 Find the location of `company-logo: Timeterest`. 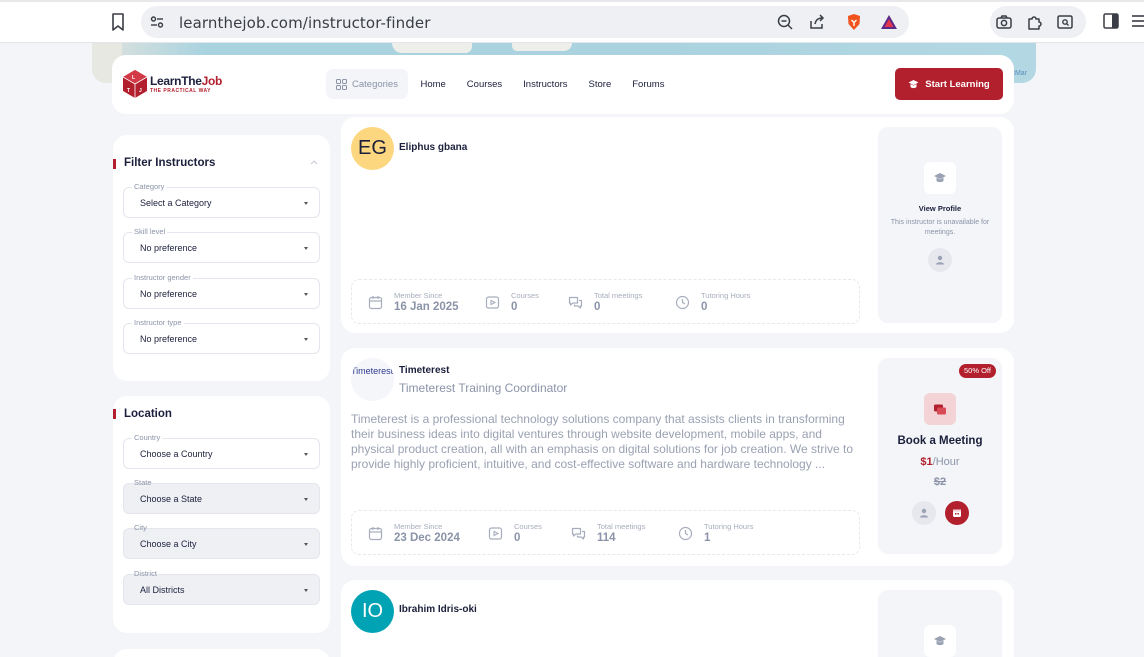

company-logo: Timeterest is located at coordinates (372, 379).